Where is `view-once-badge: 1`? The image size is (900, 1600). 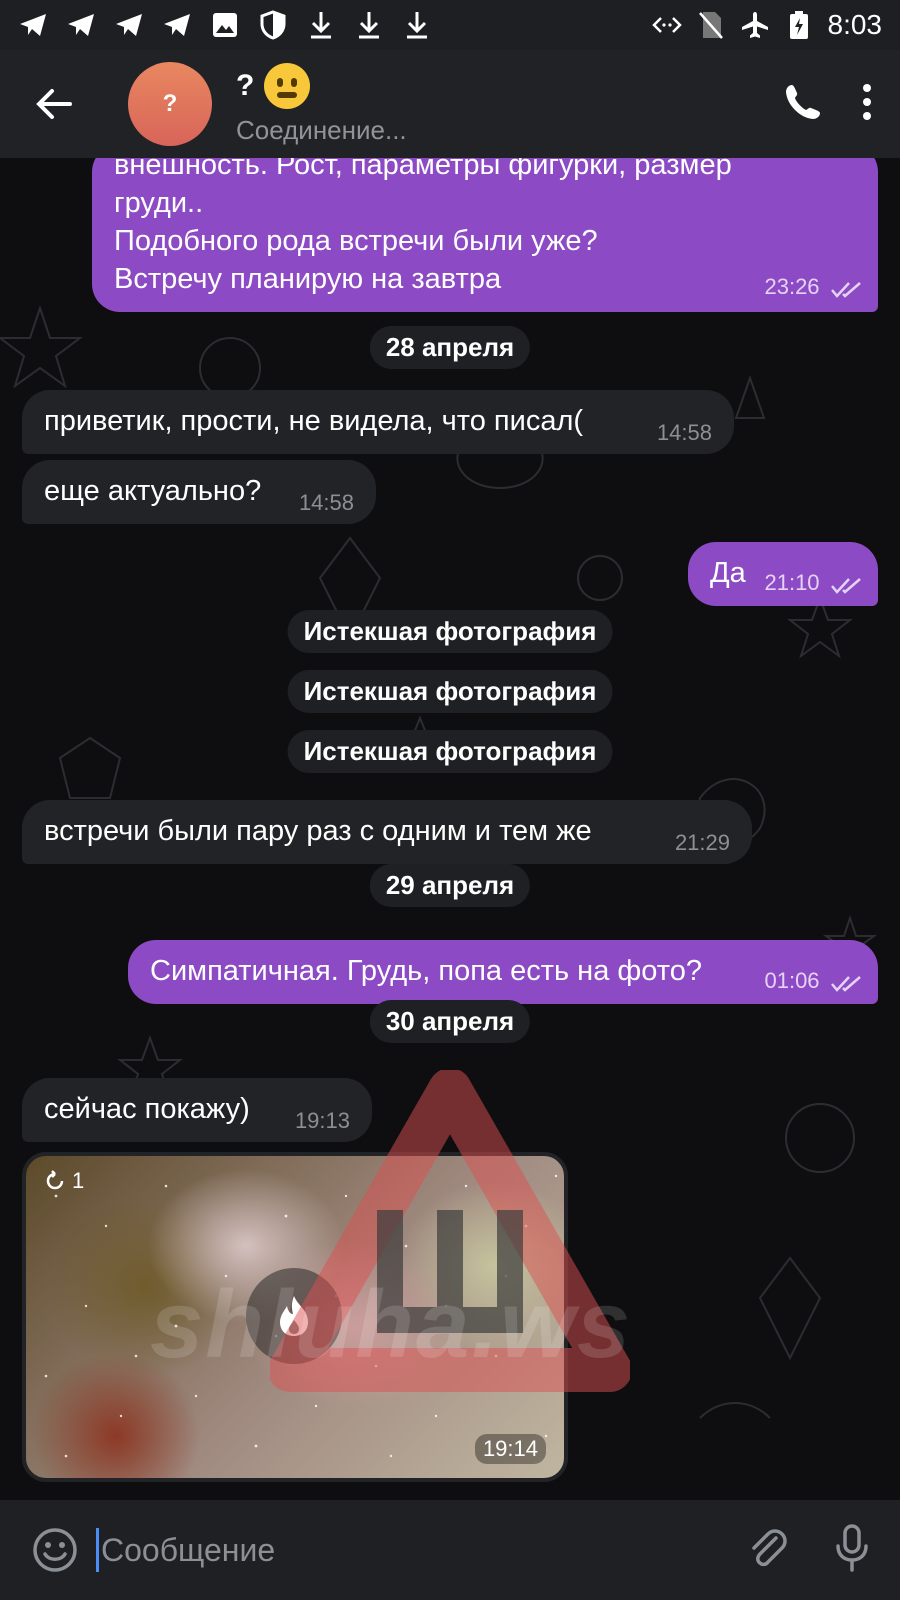 view-once-badge: 1 is located at coordinates (64, 1181).